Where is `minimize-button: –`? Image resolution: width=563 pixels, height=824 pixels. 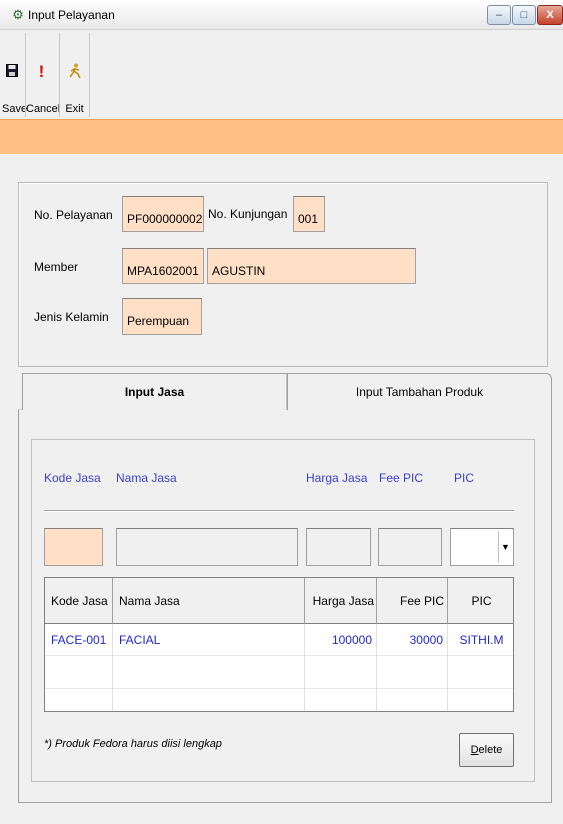
minimize-button: – is located at coordinates (499, 15).